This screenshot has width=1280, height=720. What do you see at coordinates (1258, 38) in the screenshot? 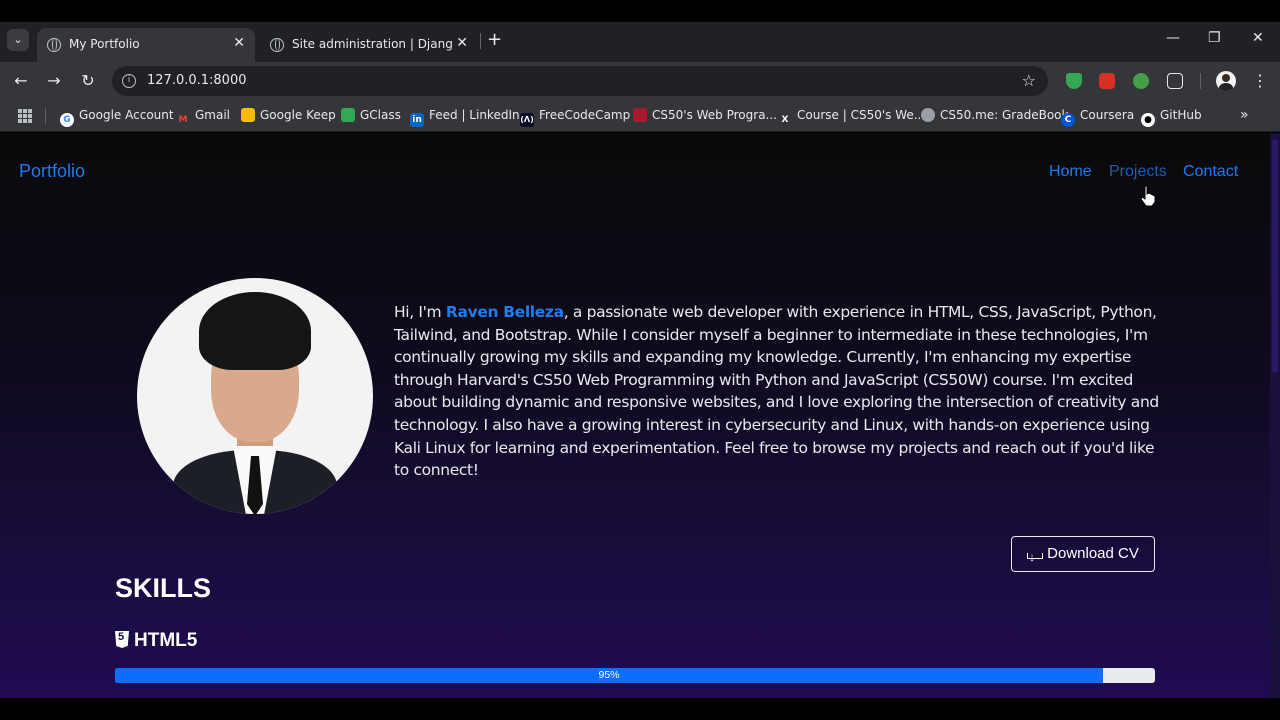
I see `close-window-button: ✕` at bounding box center [1258, 38].